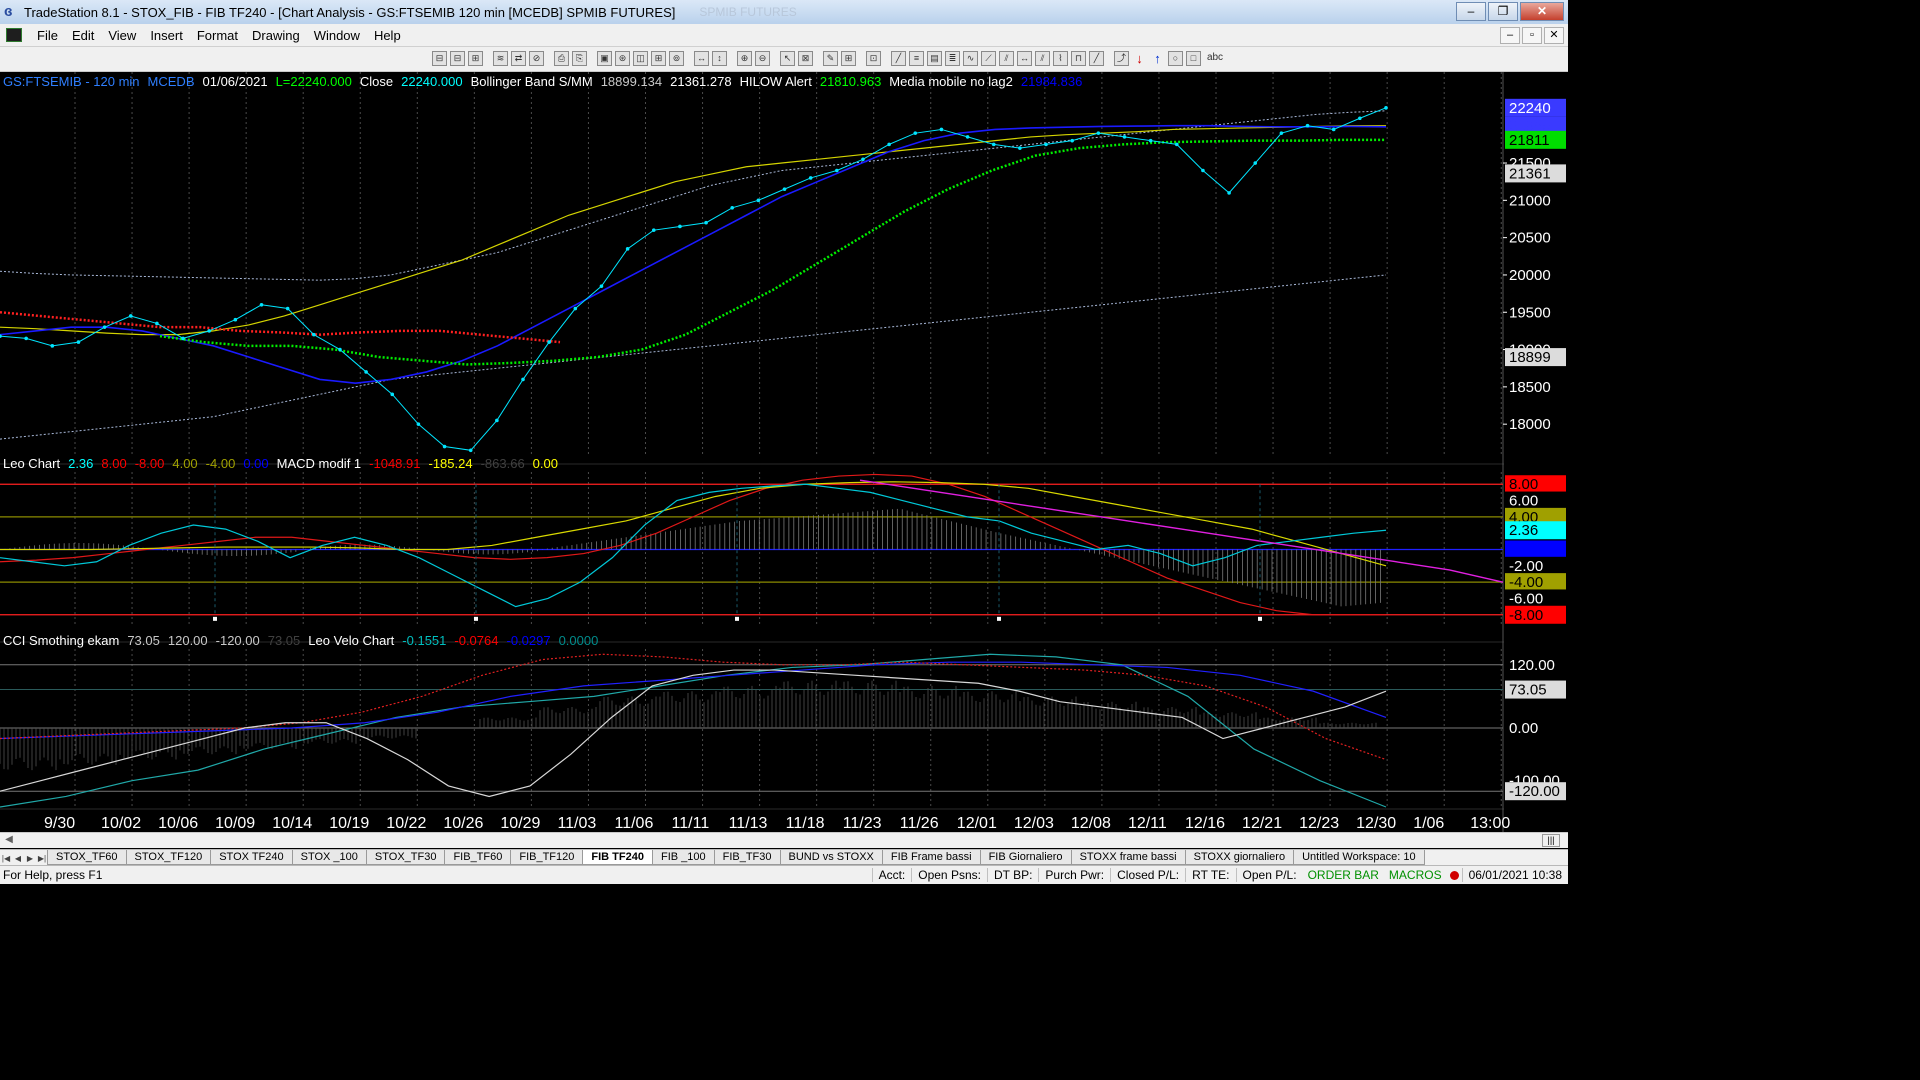 The width and height of the screenshot is (1920, 1080). Describe the element at coordinates (47, 35) in the screenshot. I see `menu-file: File` at that location.